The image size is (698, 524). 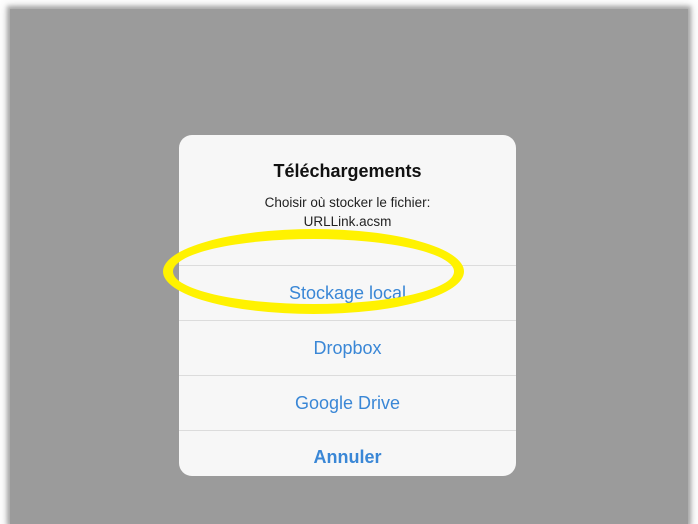 What do you see at coordinates (347, 221) in the screenshot?
I see `file-name: URLLink.acsm` at bounding box center [347, 221].